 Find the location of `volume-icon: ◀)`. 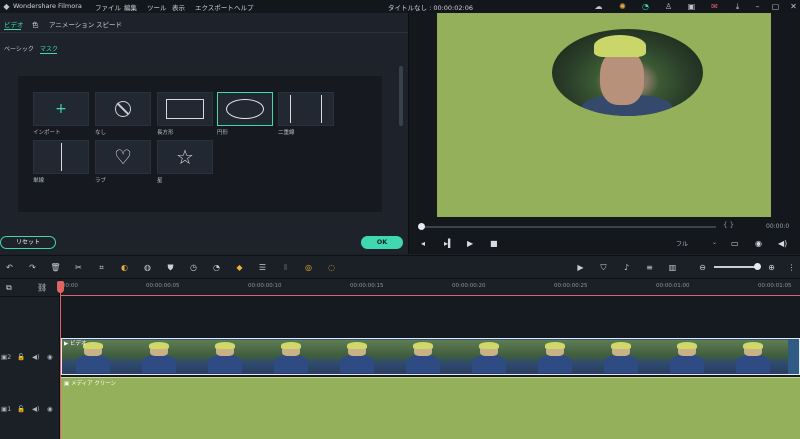

volume-icon: ◀) is located at coordinates (782, 243).